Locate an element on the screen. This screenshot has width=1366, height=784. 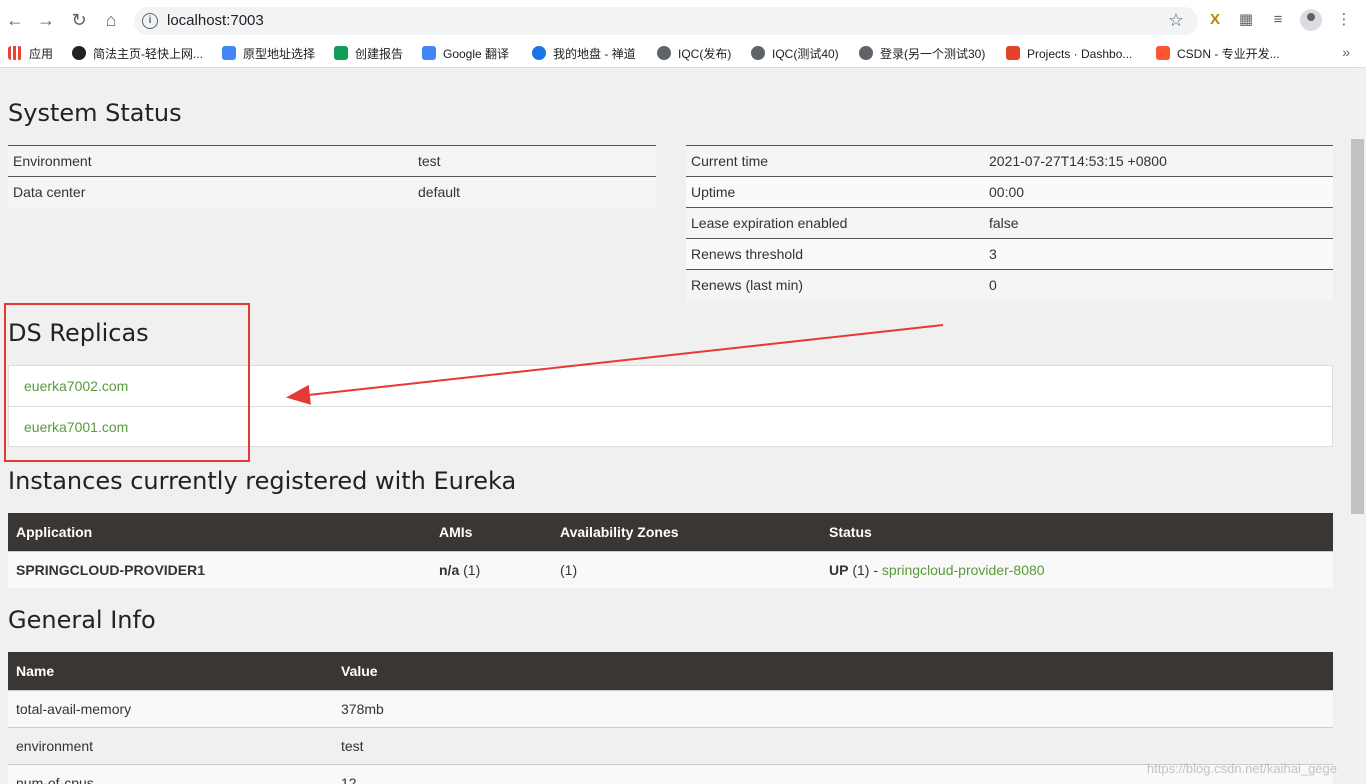
bookmark-label: IQC(发布) is located at coordinates (705, 54).